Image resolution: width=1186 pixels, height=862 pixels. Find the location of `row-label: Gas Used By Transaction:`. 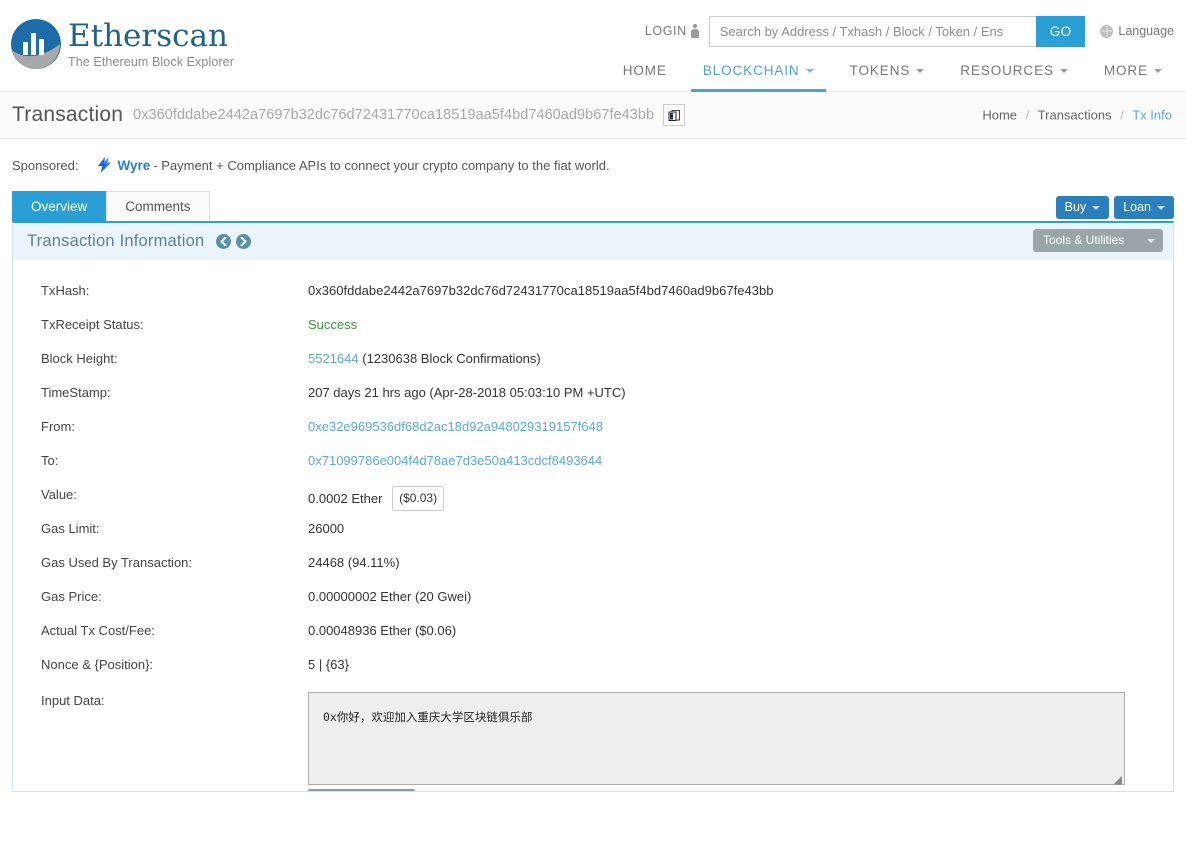

row-label: Gas Used By Transaction: is located at coordinates (117, 562).